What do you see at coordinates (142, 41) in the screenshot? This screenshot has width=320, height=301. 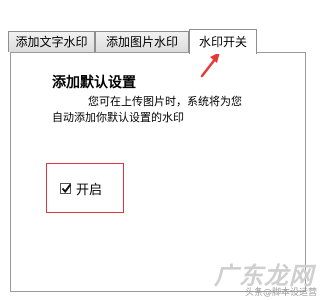 I see `tab-add-image-watermark: 添加图片水印` at bounding box center [142, 41].